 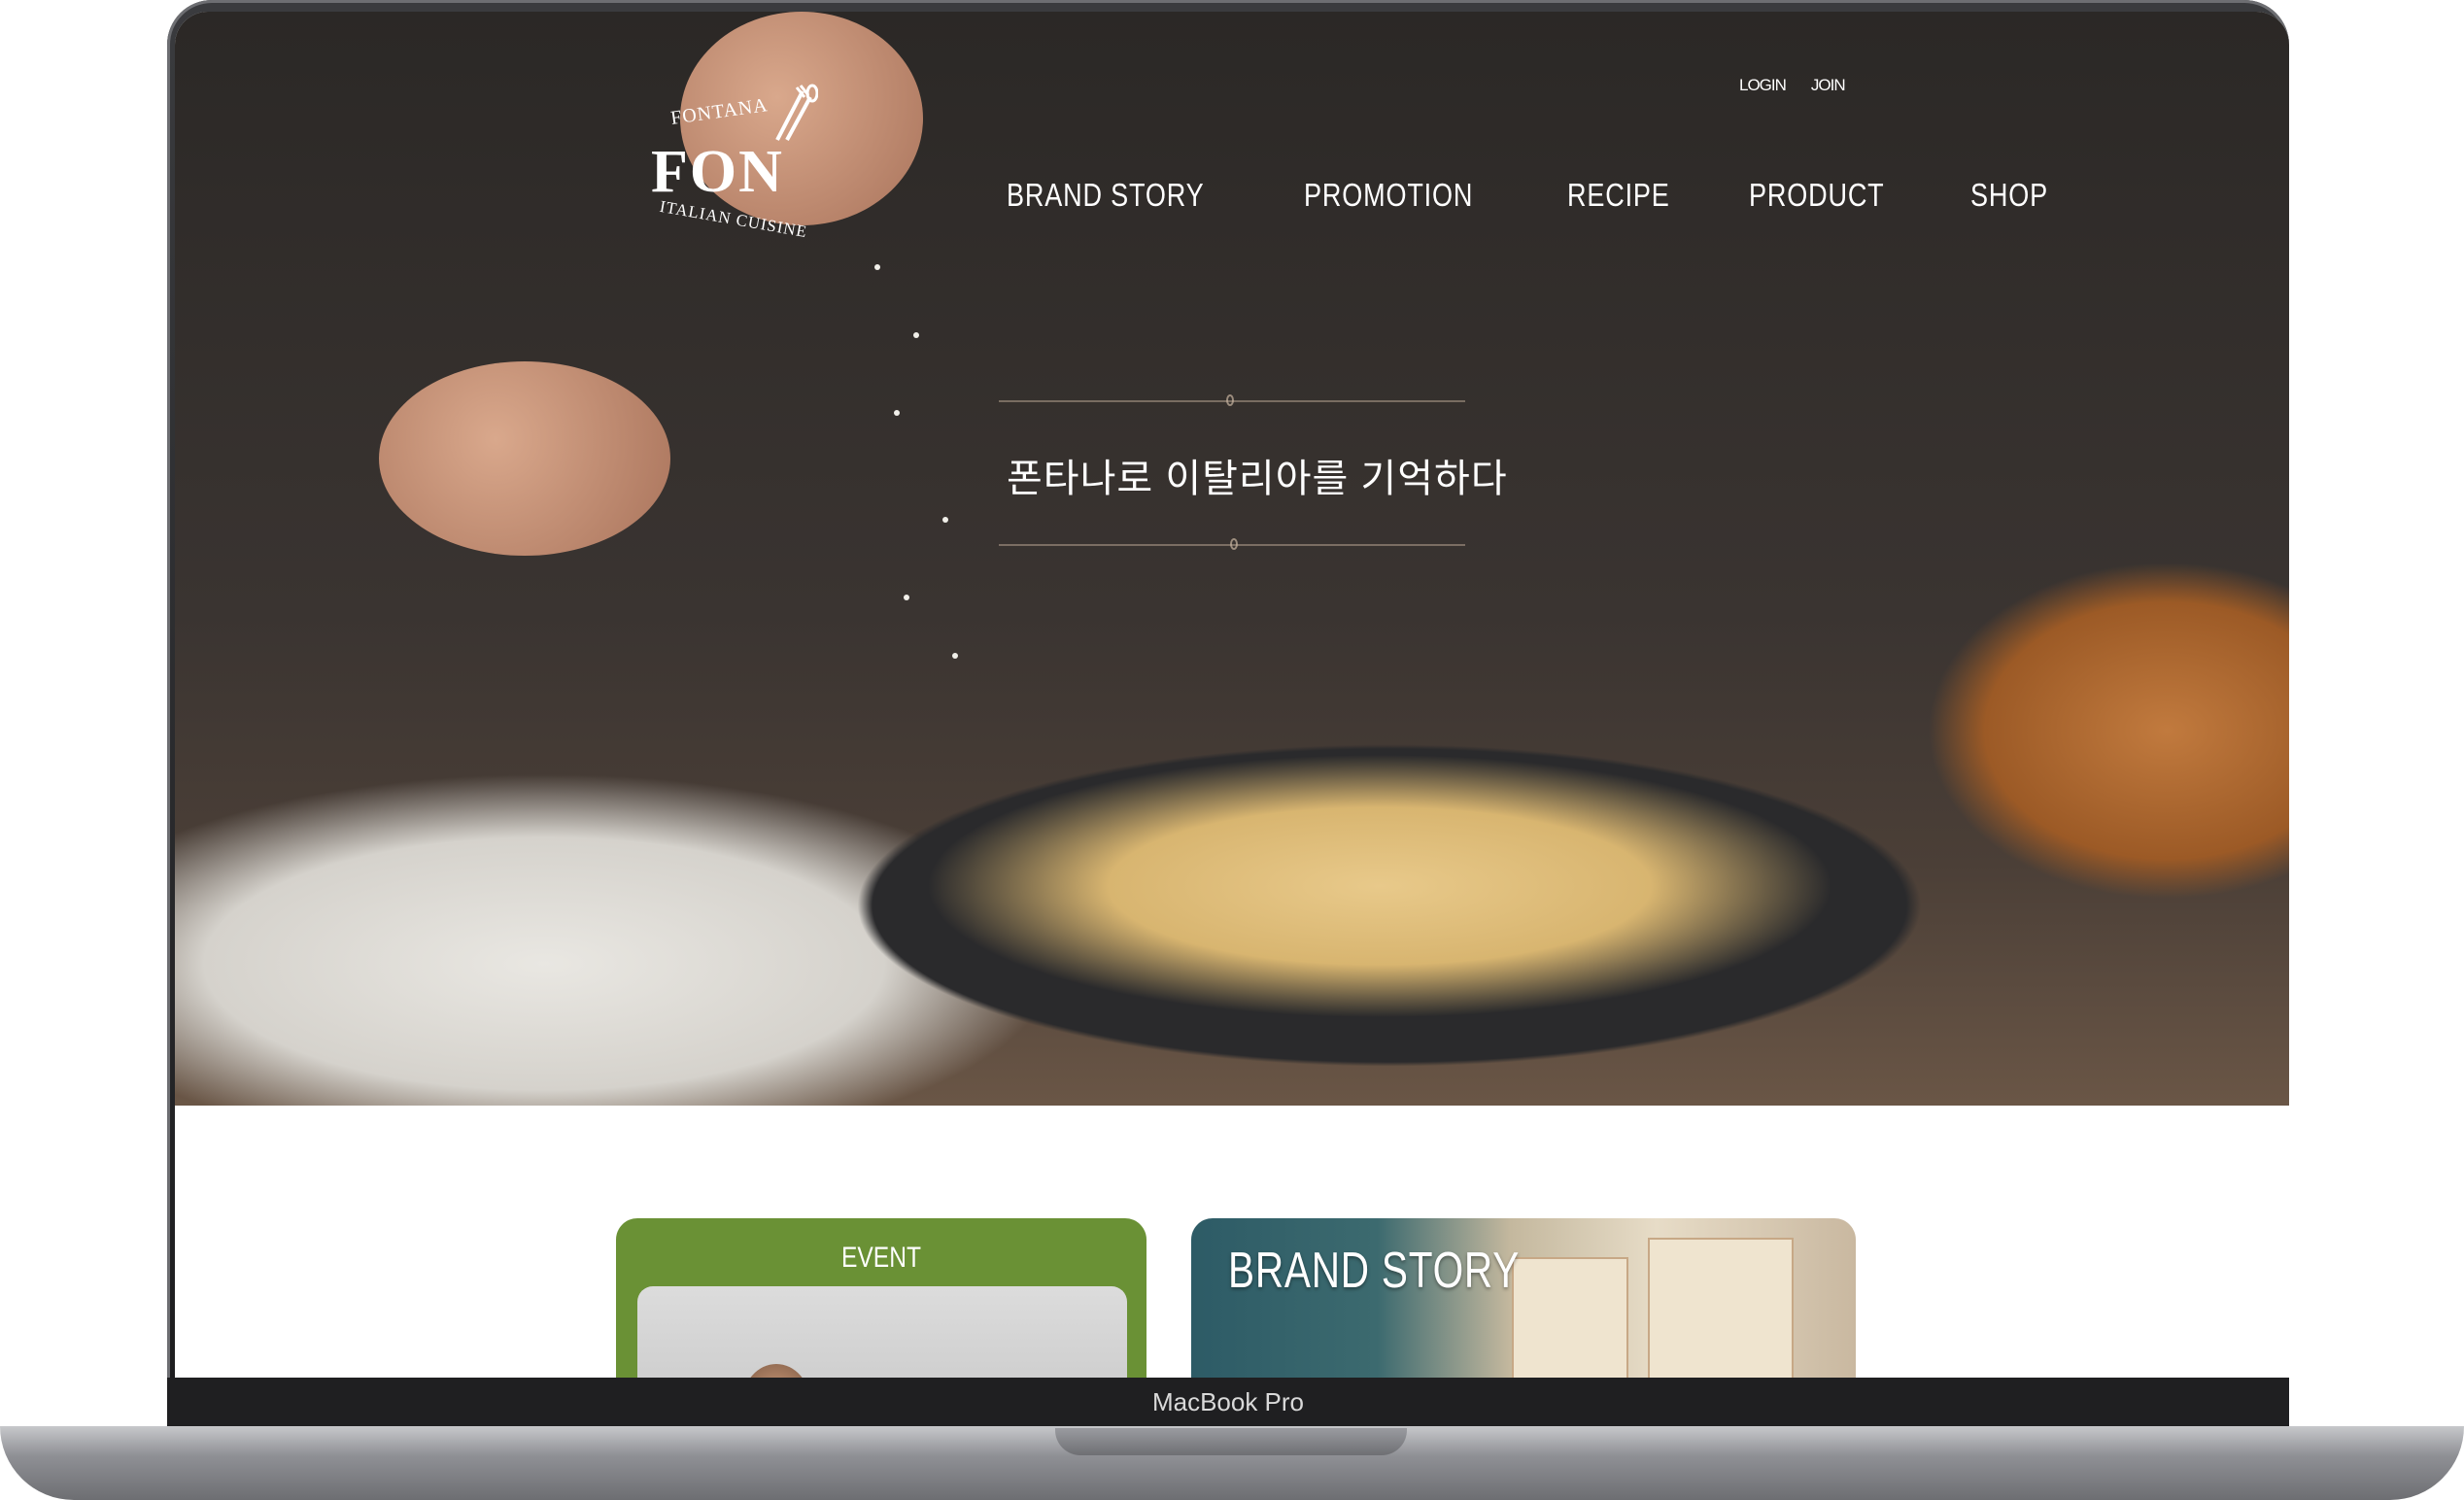 What do you see at coordinates (1106, 196) in the screenshot?
I see `nav-brand-story: BRAND STORY` at bounding box center [1106, 196].